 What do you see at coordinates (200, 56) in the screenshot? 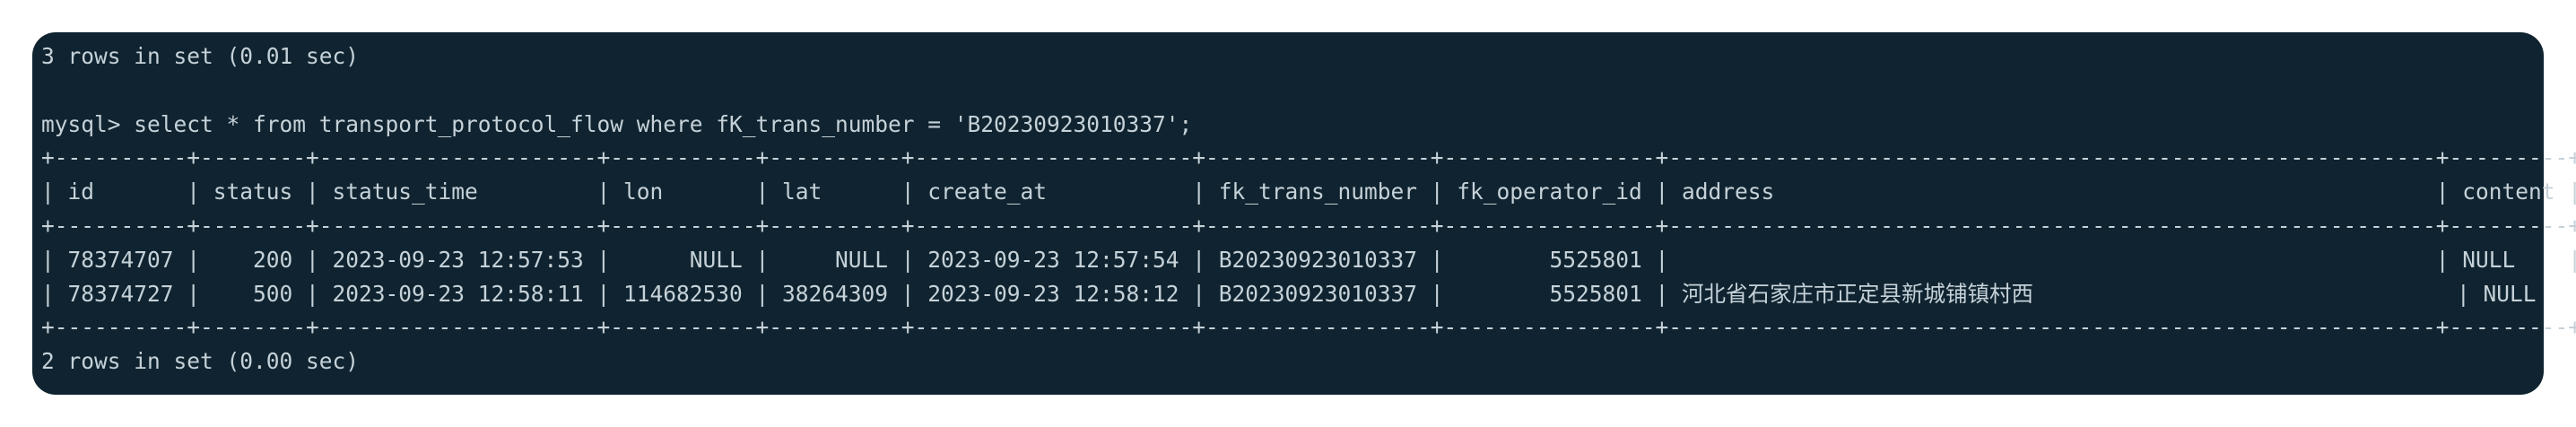
I see `prev-result-summary: 3 rows in set (0.01 sec)` at bounding box center [200, 56].